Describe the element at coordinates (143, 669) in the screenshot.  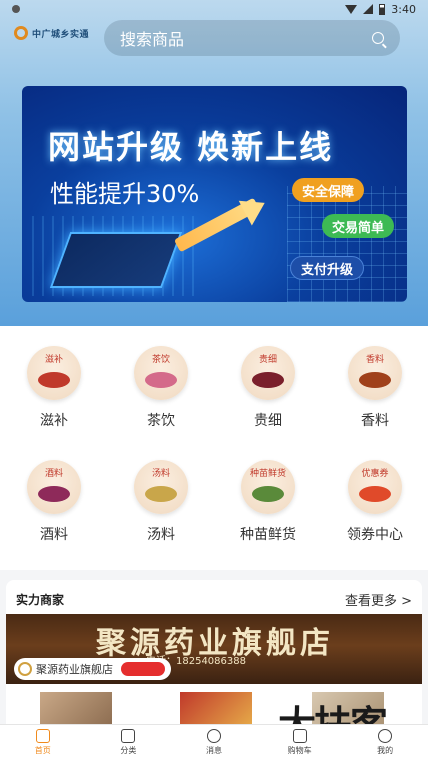
I see `enter-store-button` at that location.